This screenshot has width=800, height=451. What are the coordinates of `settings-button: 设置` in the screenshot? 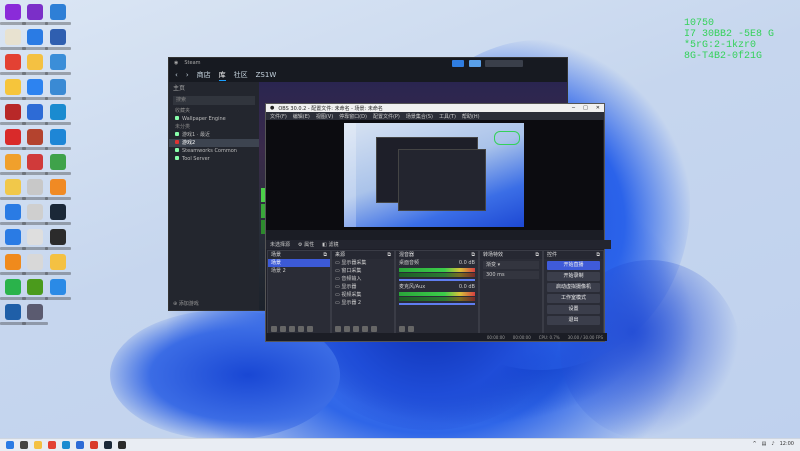 It's located at (573, 309).